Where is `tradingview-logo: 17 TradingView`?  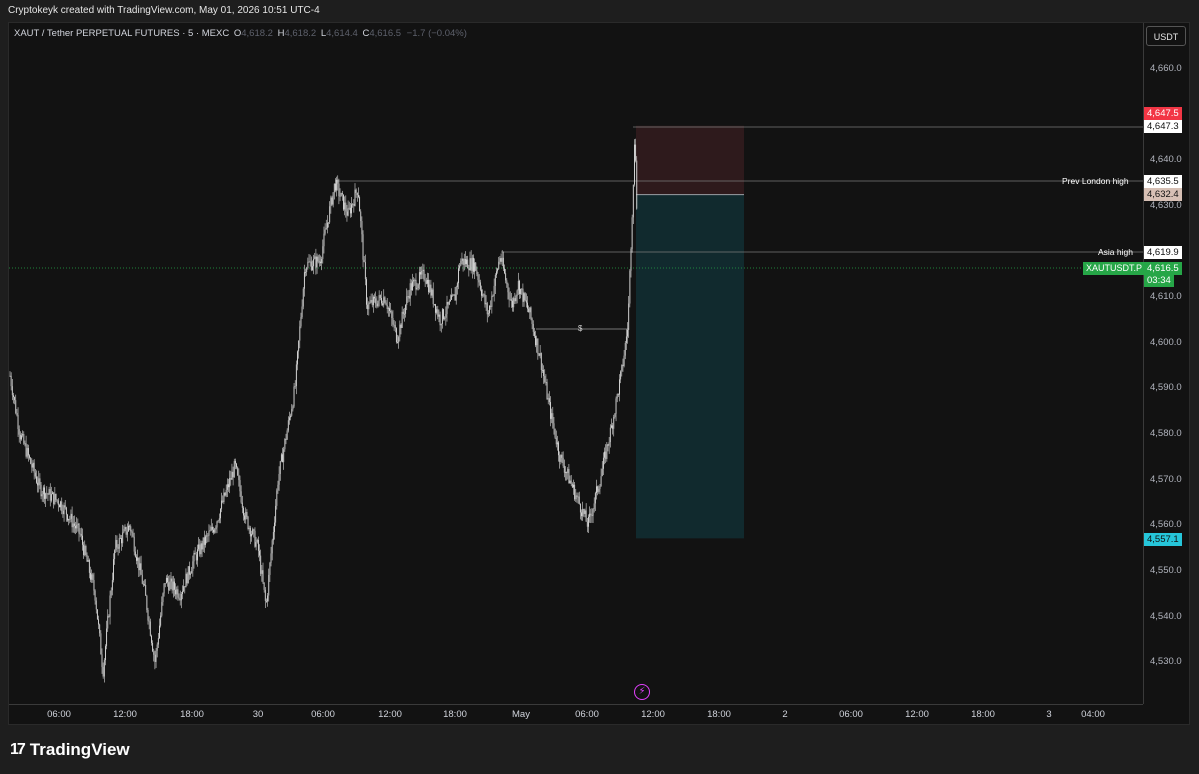 tradingview-logo: 17 TradingView is located at coordinates (70, 750).